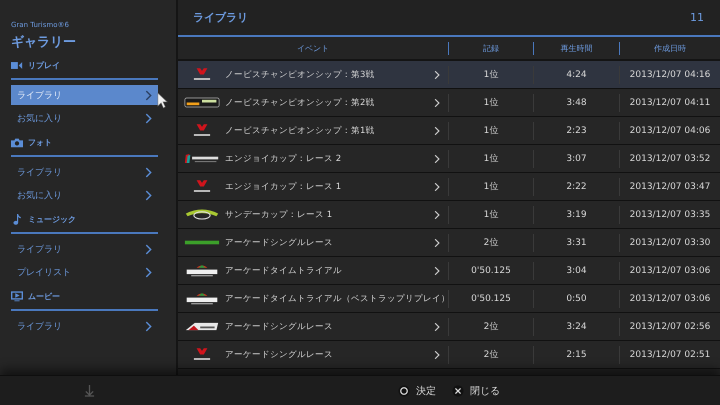  Describe the element at coordinates (670, 103) in the screenshot. I see `table-cell: 2013/12/07 04:11` at that location.